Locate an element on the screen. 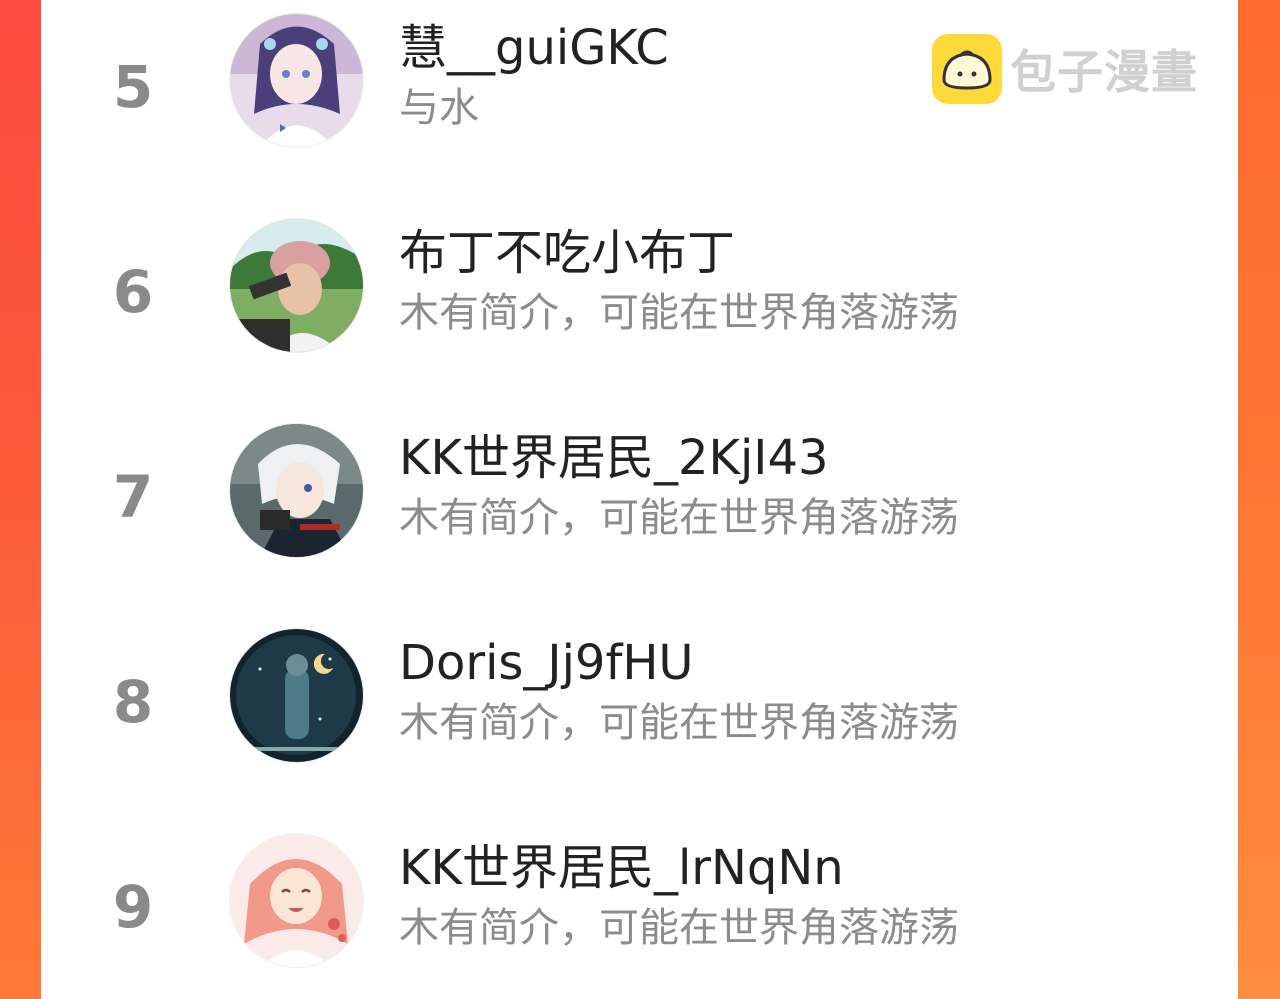 Image resolution: width=1280 pixels, height=999 pixels. user-name: 布丁不吃小布丁 is located at coordinates (567, 253).